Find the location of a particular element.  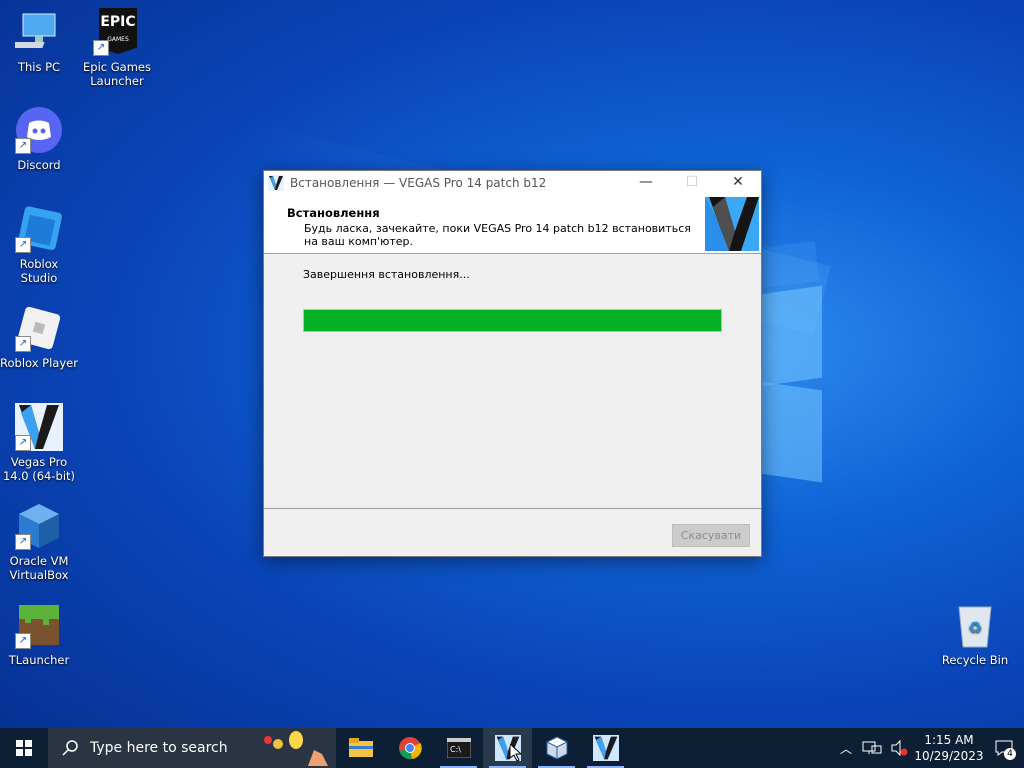

virtualbox-icon: ↗ is located at coordinates (39, 526).